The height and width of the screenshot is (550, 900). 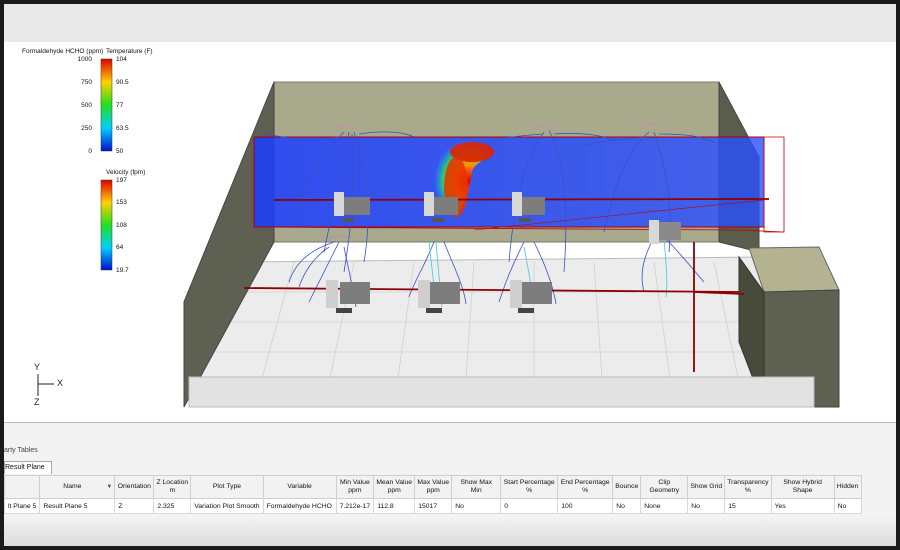 What do you see at coordinates (77, 506) in the screenshot?
I see `name-cell: Result Plane 5` at bounding box center [77, 506].